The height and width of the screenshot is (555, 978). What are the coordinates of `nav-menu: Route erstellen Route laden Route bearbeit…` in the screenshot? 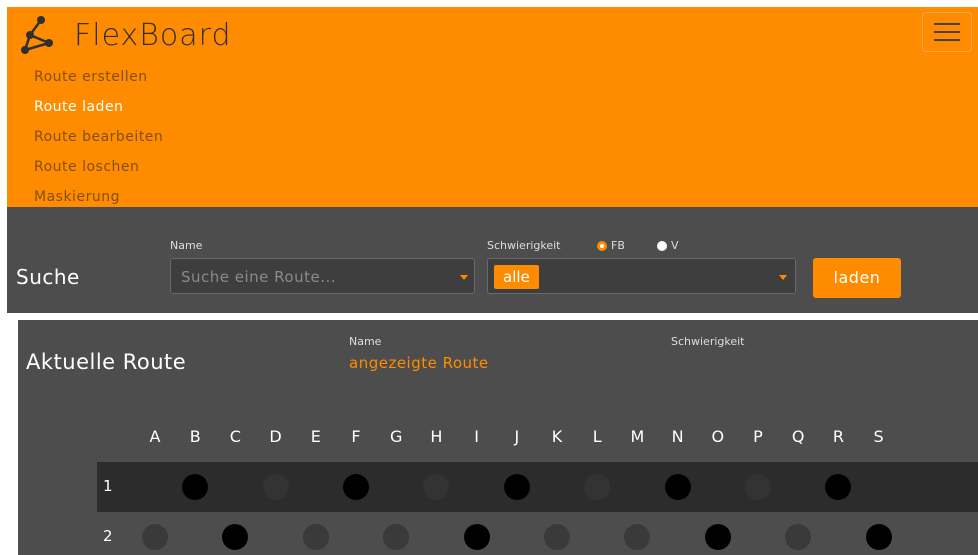 It's located at (98, 142).